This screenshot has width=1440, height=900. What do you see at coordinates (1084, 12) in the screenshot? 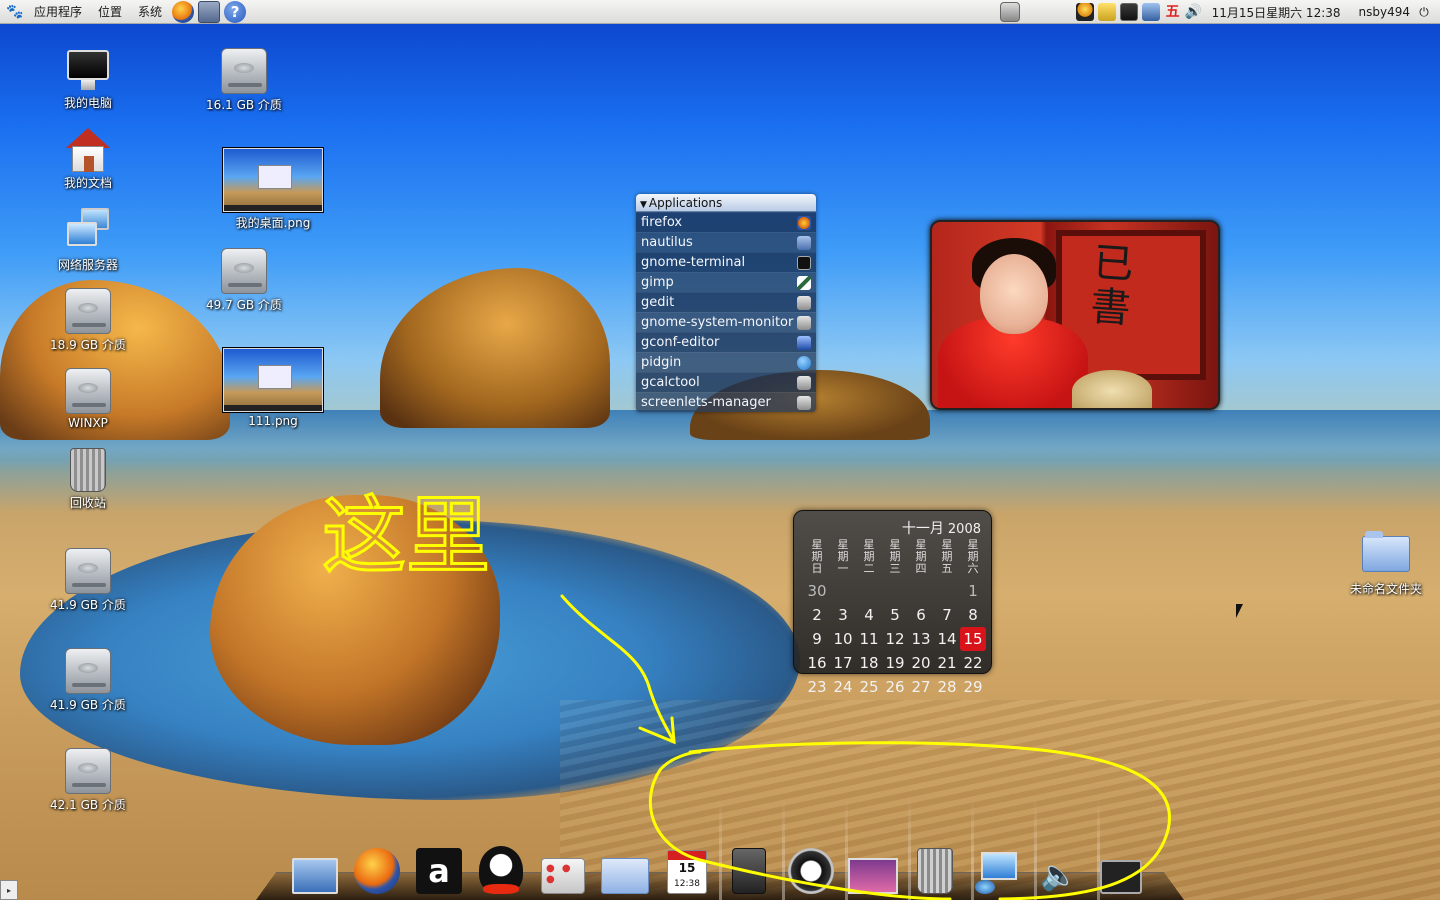
I see `qq-icon` at bounding box center [1084, 12].